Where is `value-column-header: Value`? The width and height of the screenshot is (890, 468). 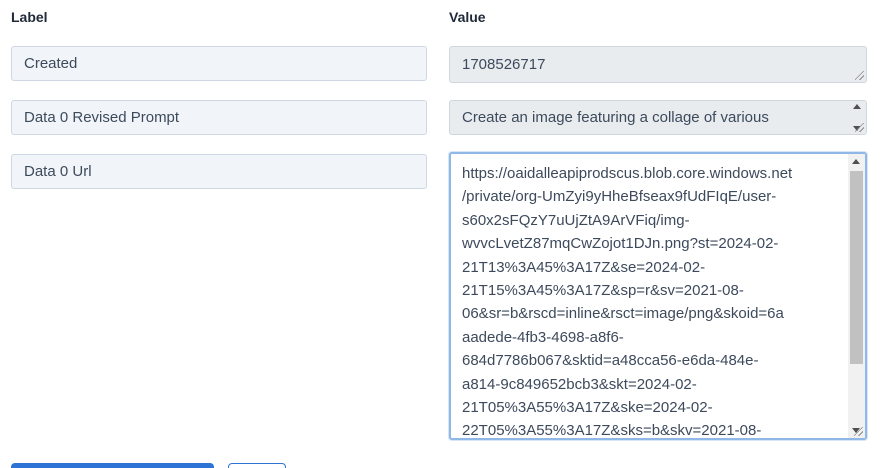
value-column-header: Value is located at coordinates (467, 17).